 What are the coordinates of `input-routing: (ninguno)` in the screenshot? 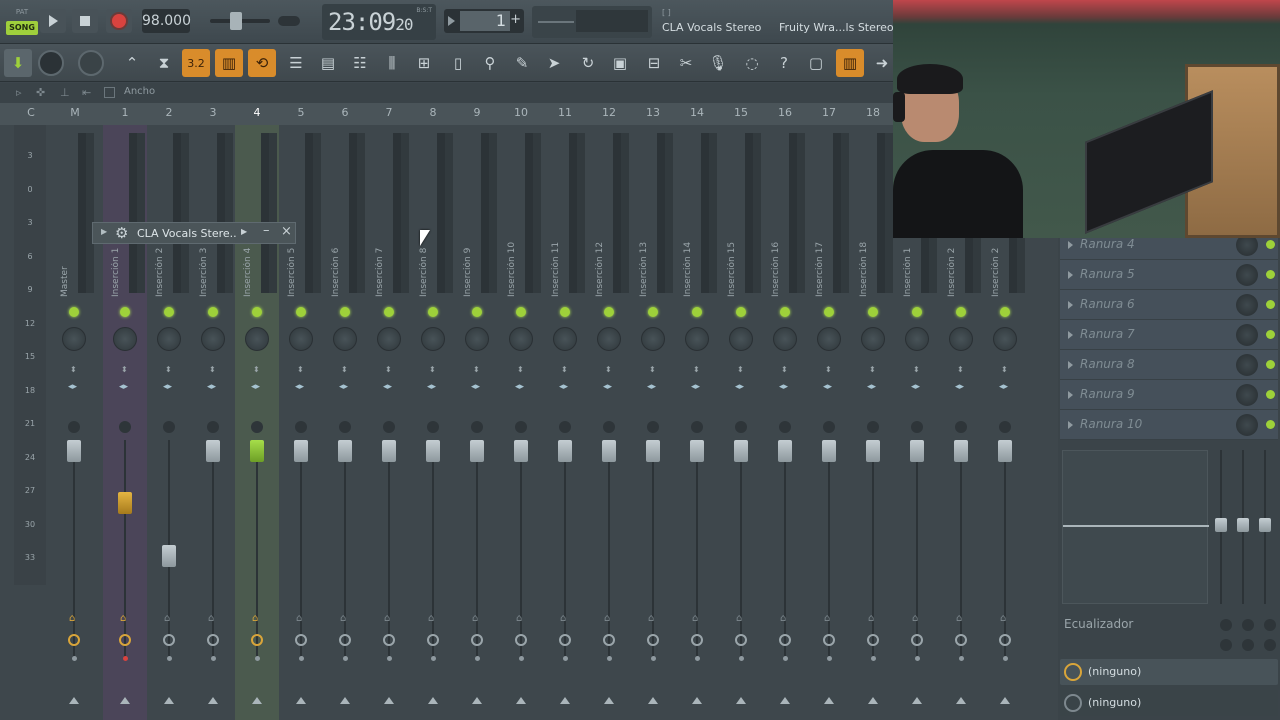 It's located at (1169, 672).